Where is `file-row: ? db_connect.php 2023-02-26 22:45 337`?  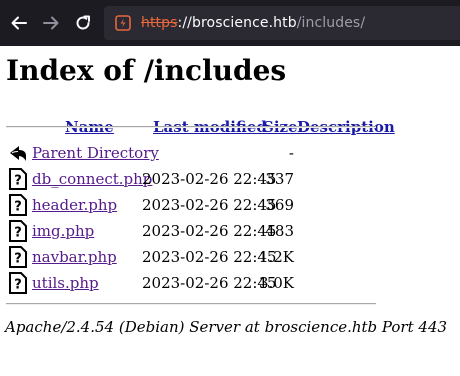
file-row: ? db_connect.php 2023-02-26 22:45 337 is located at coordinates (196, 179).